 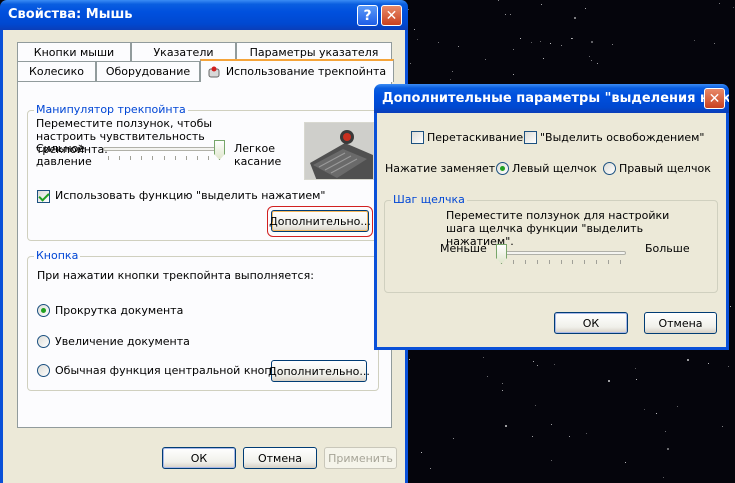 What do you see at coordinates (183, 52) in the screenshot?
I see `tab-label: Указатели` at bounding box center [183, 52].